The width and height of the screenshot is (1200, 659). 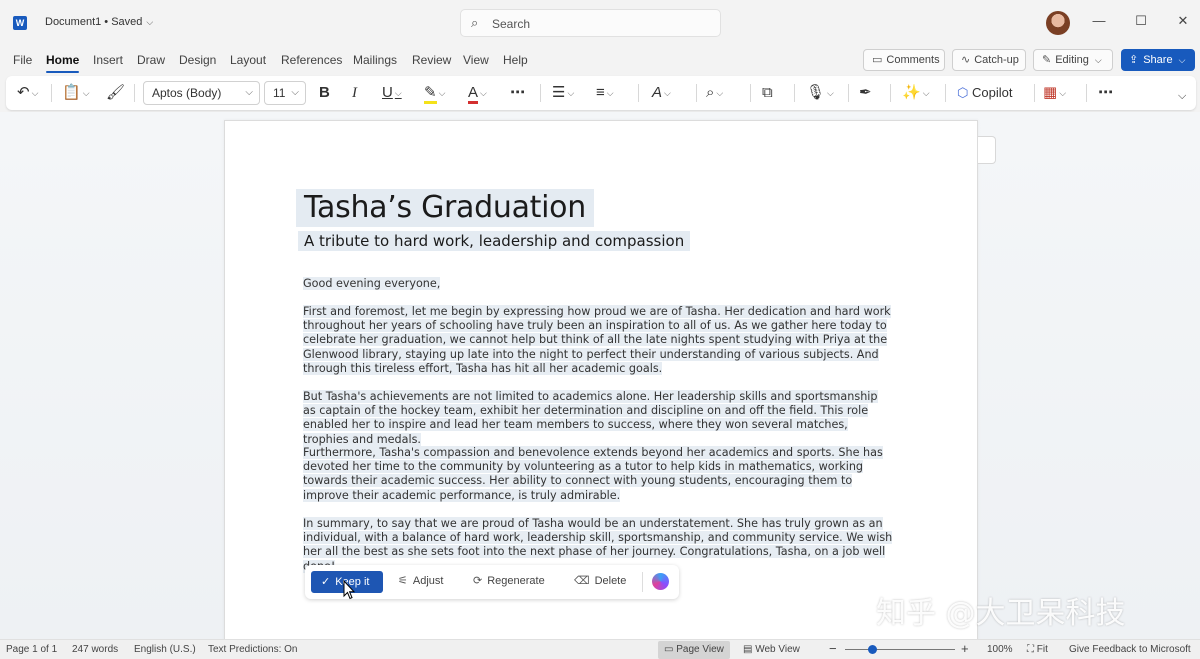 I want to click on copilot-icon, so click(x=660, y=581).